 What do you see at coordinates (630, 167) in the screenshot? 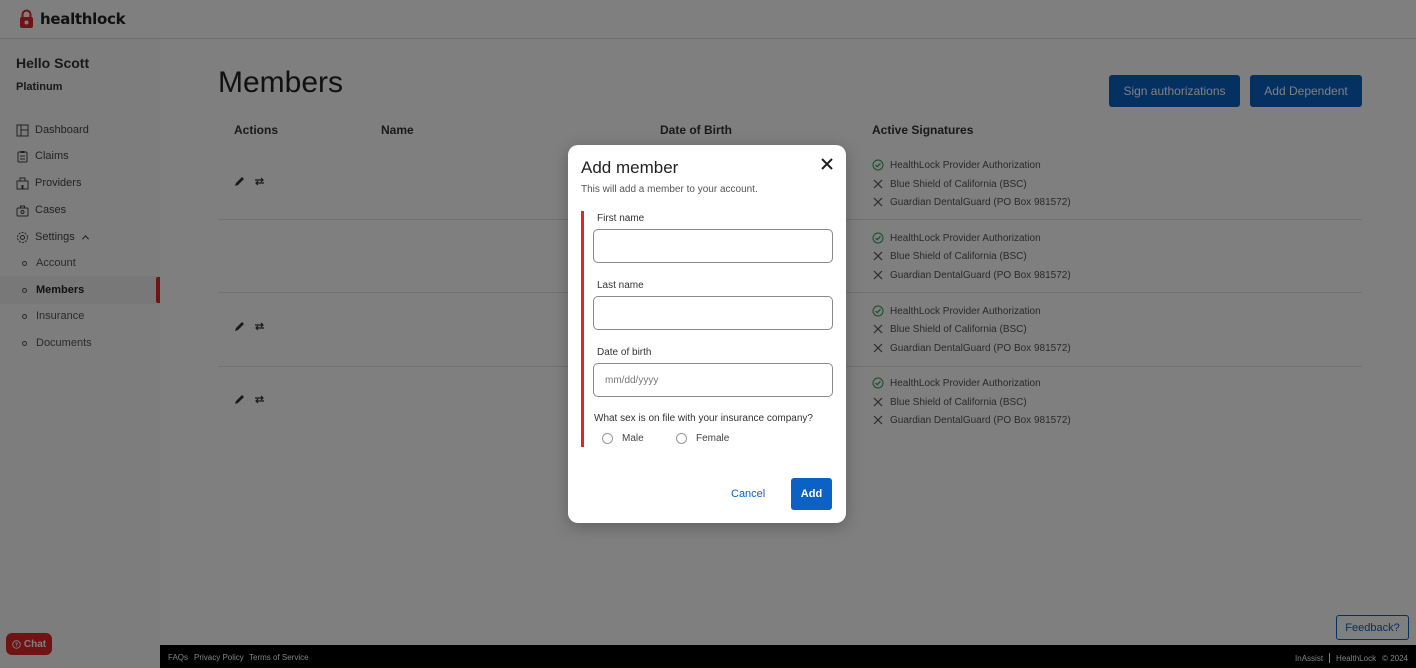
I see `dialog-title: Add member` at bounding box center [630, 167].